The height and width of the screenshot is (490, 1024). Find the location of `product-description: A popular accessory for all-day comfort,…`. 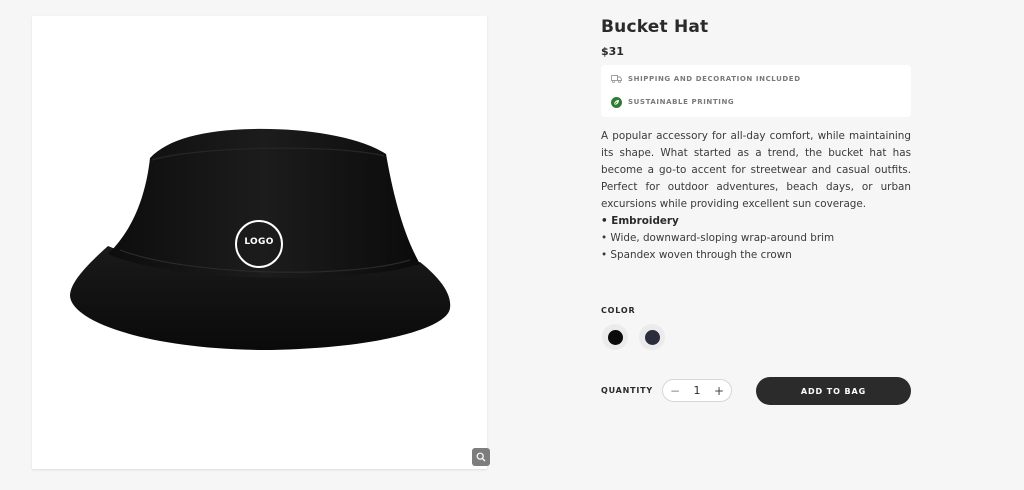

product-description: A popular accessory for all-day comfort,… is located at coordinates (756, 170).